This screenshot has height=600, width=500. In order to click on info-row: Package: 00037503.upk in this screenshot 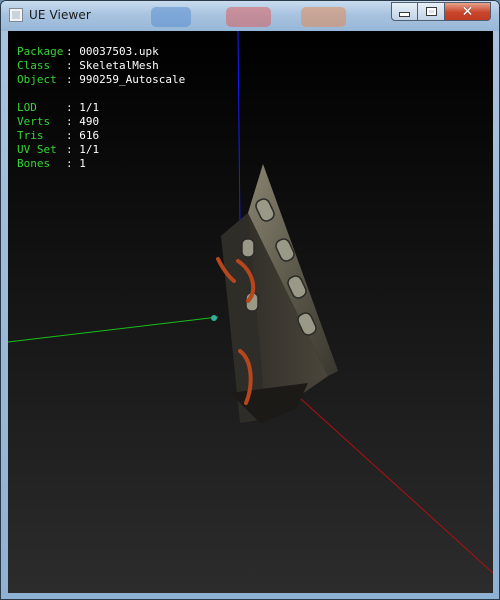, I will do `click(101, 52)`.